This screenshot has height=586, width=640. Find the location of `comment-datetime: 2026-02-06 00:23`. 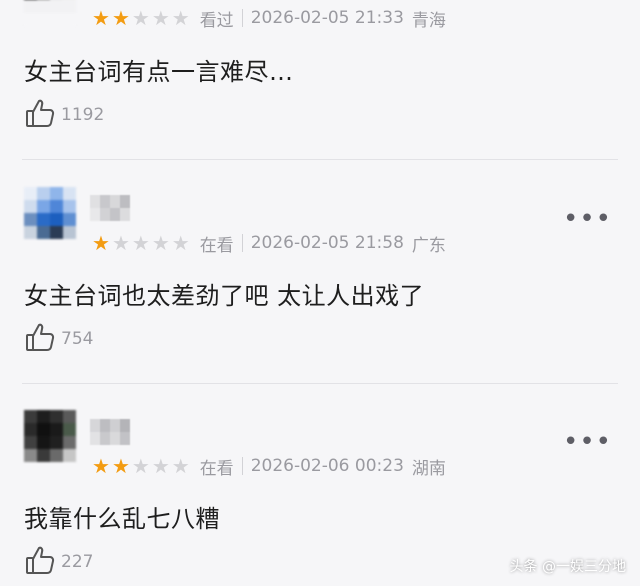

comment-datetime: 2026-02-06 00:23 is located at coordinates (327, 466).